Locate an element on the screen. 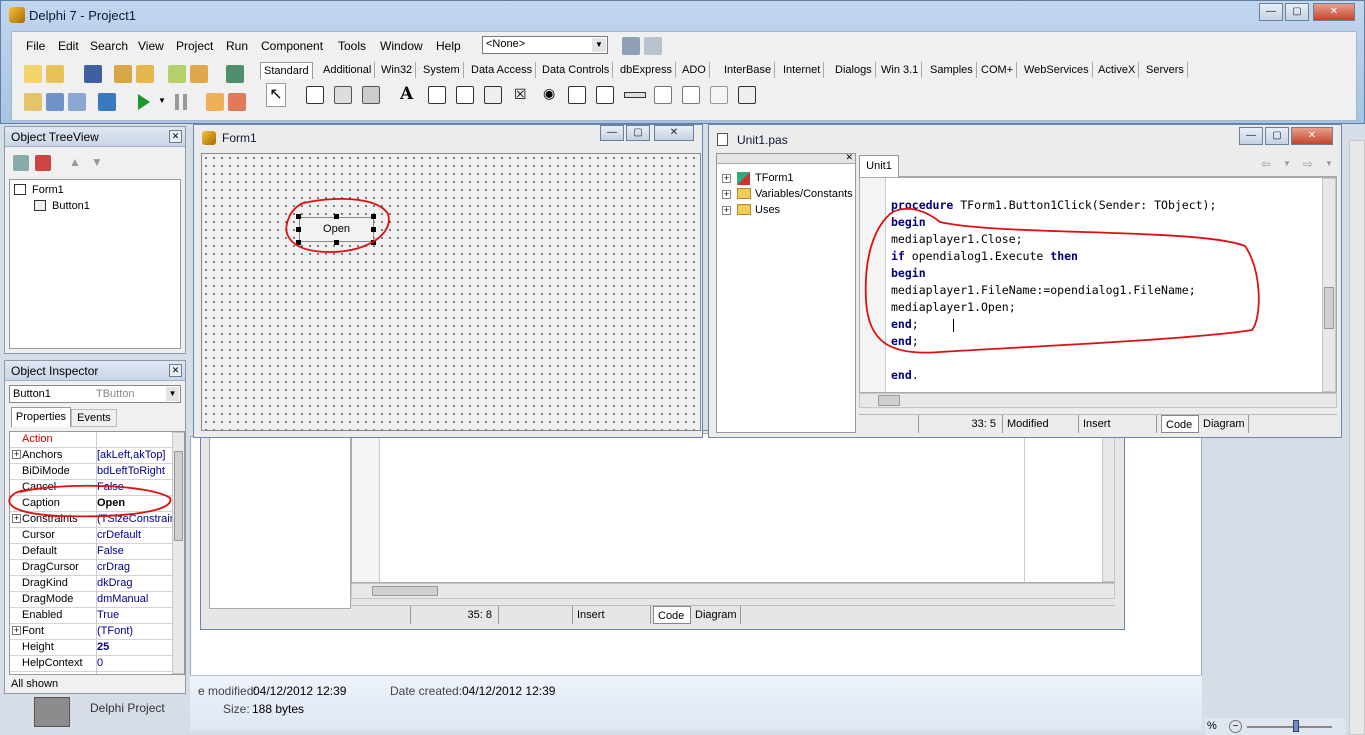  annotation-circle-caption is located at coordinates (90, 501).